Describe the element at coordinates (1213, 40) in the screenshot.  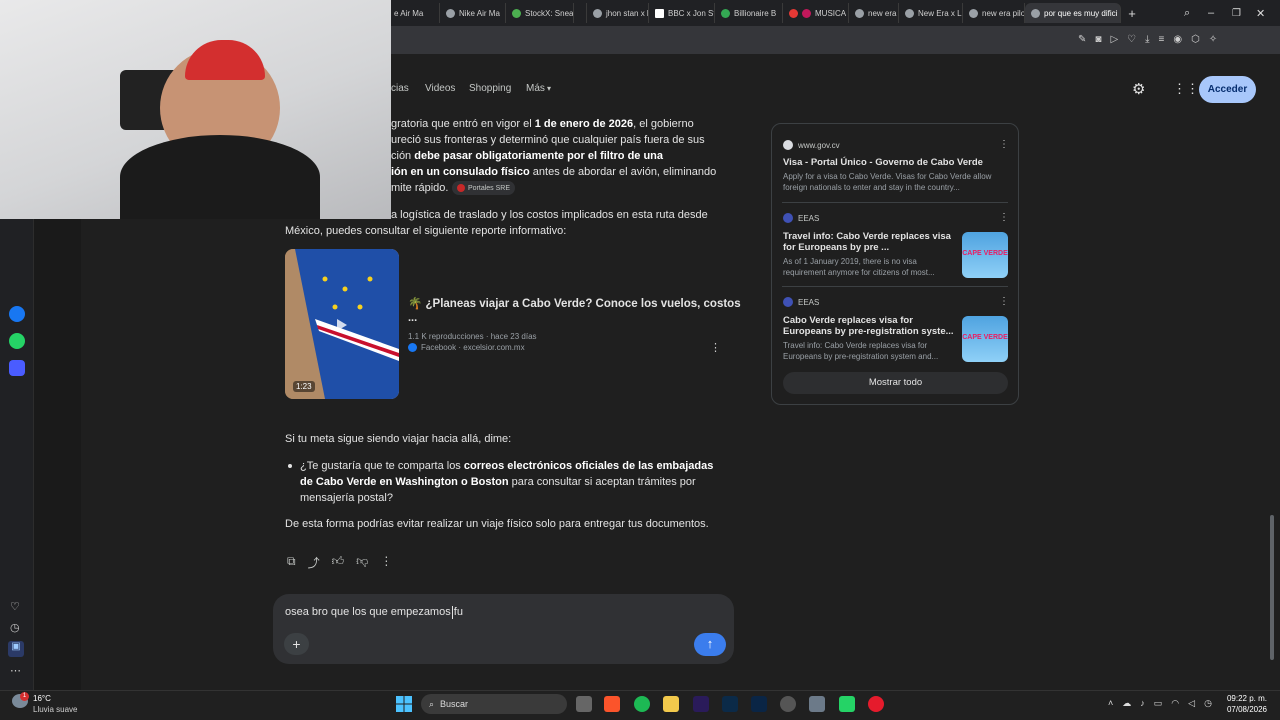
I see `ai-icon: ✧` at that location.